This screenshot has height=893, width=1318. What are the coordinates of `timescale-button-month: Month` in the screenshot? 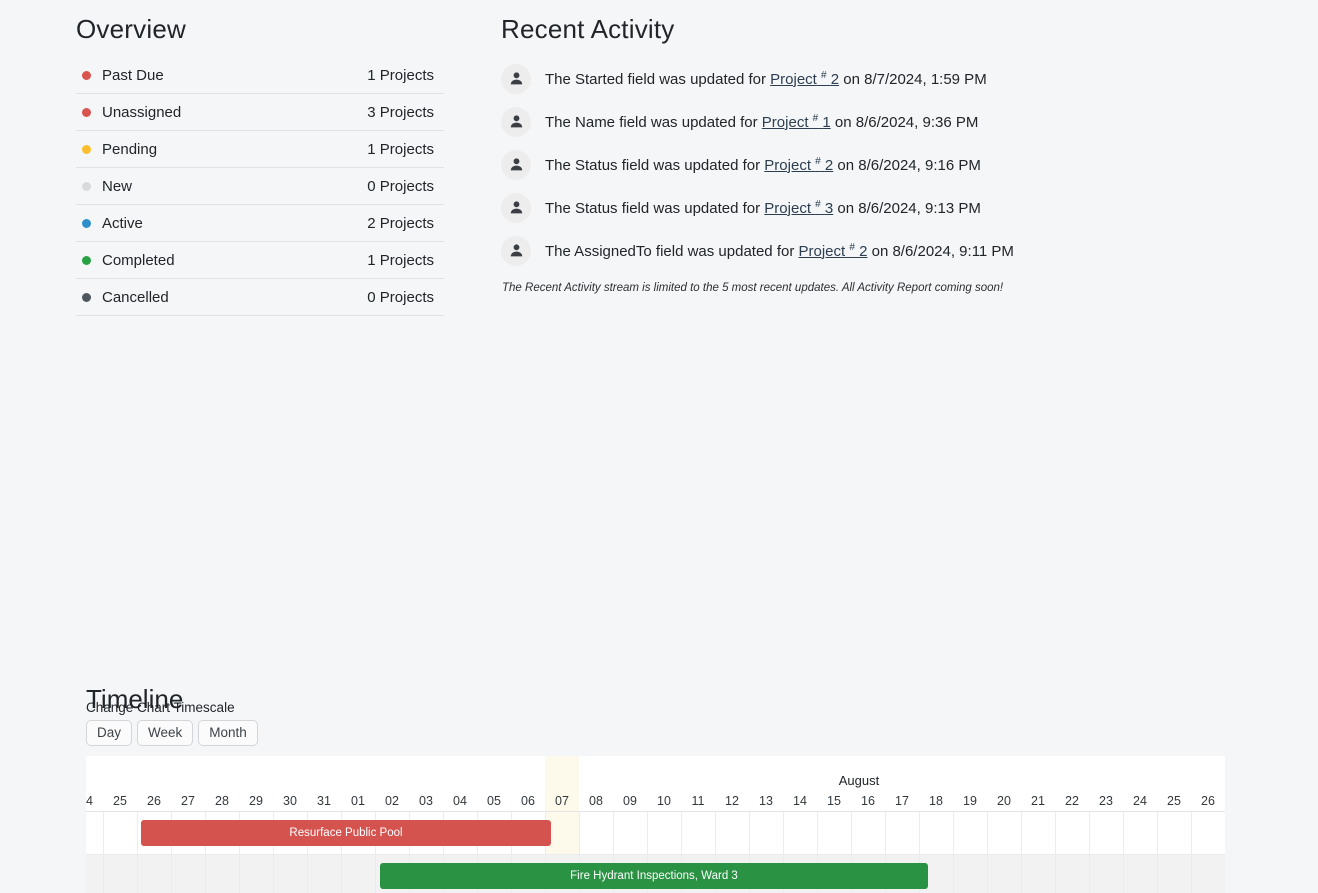 It's located at (228, 733).